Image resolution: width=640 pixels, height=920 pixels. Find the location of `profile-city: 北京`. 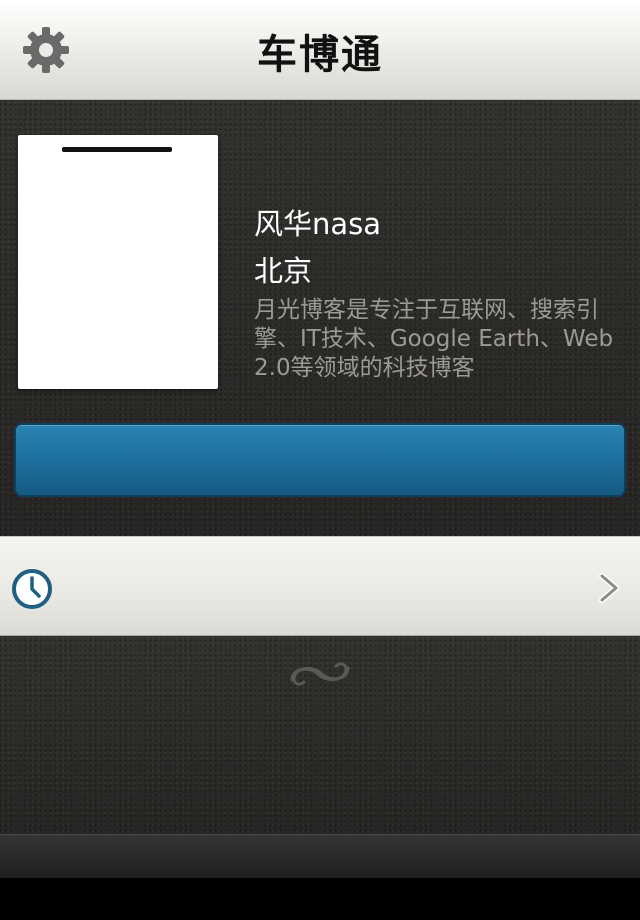

profile-city: 北京 is located at coordinates (283, 271).